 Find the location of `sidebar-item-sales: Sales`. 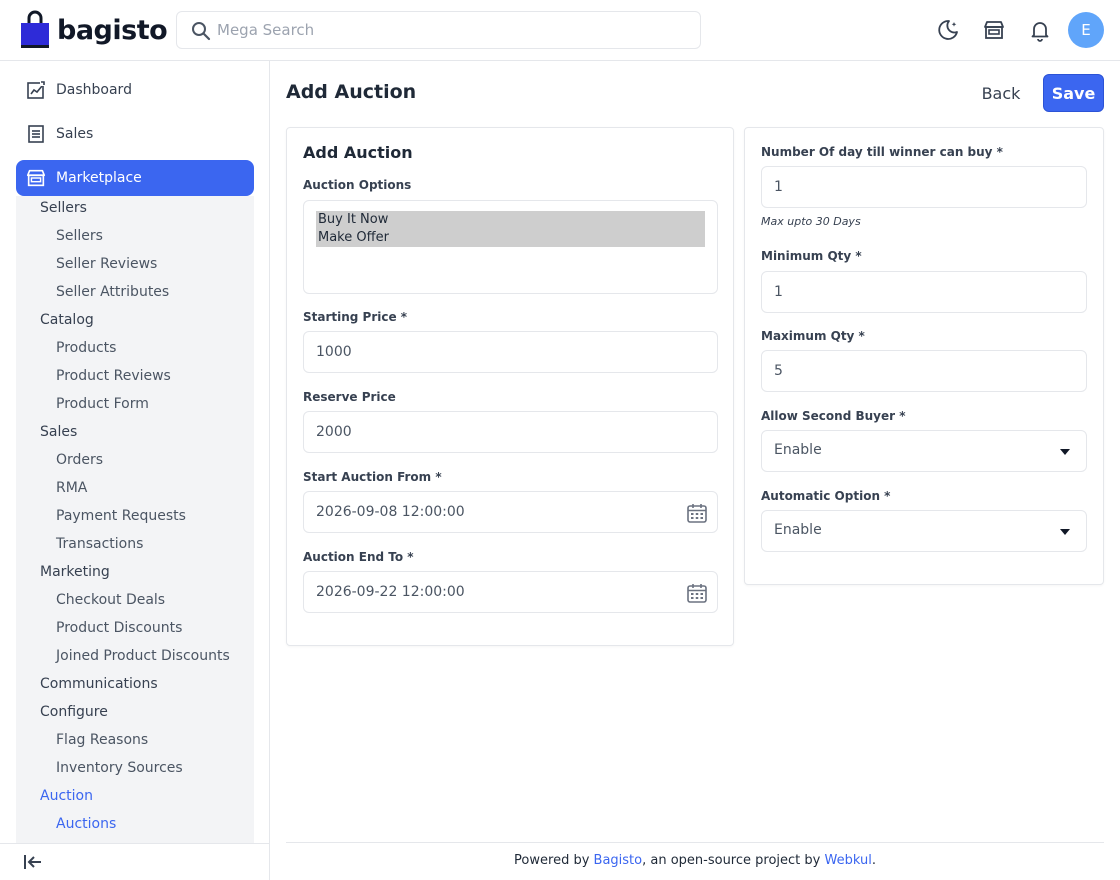

sidebar-item-sales: Sales is located at coordinates (135, 134).